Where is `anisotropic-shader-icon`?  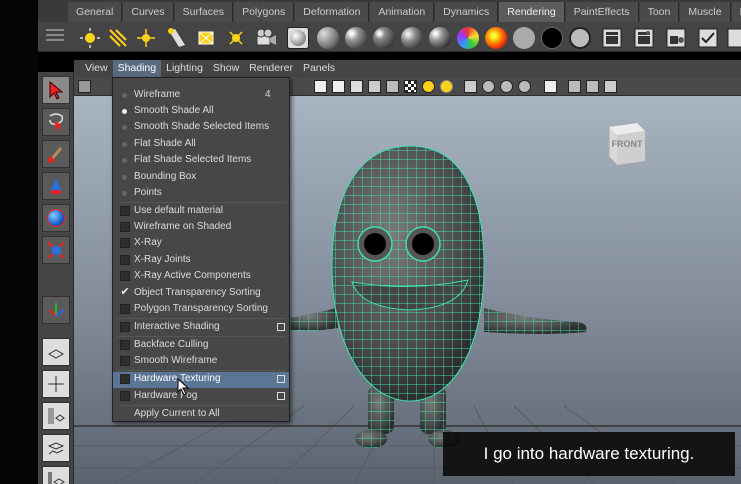
anisotropic-shader-icon is located at coordinates (440, 38).